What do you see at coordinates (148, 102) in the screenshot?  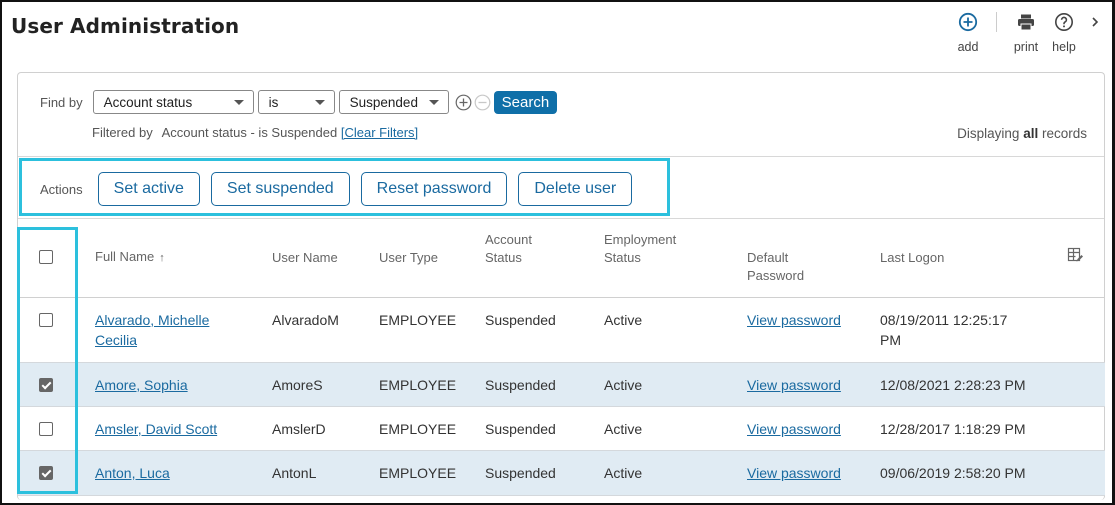 I see `filter-field-value: Account status` at bounding box center [148, 102].